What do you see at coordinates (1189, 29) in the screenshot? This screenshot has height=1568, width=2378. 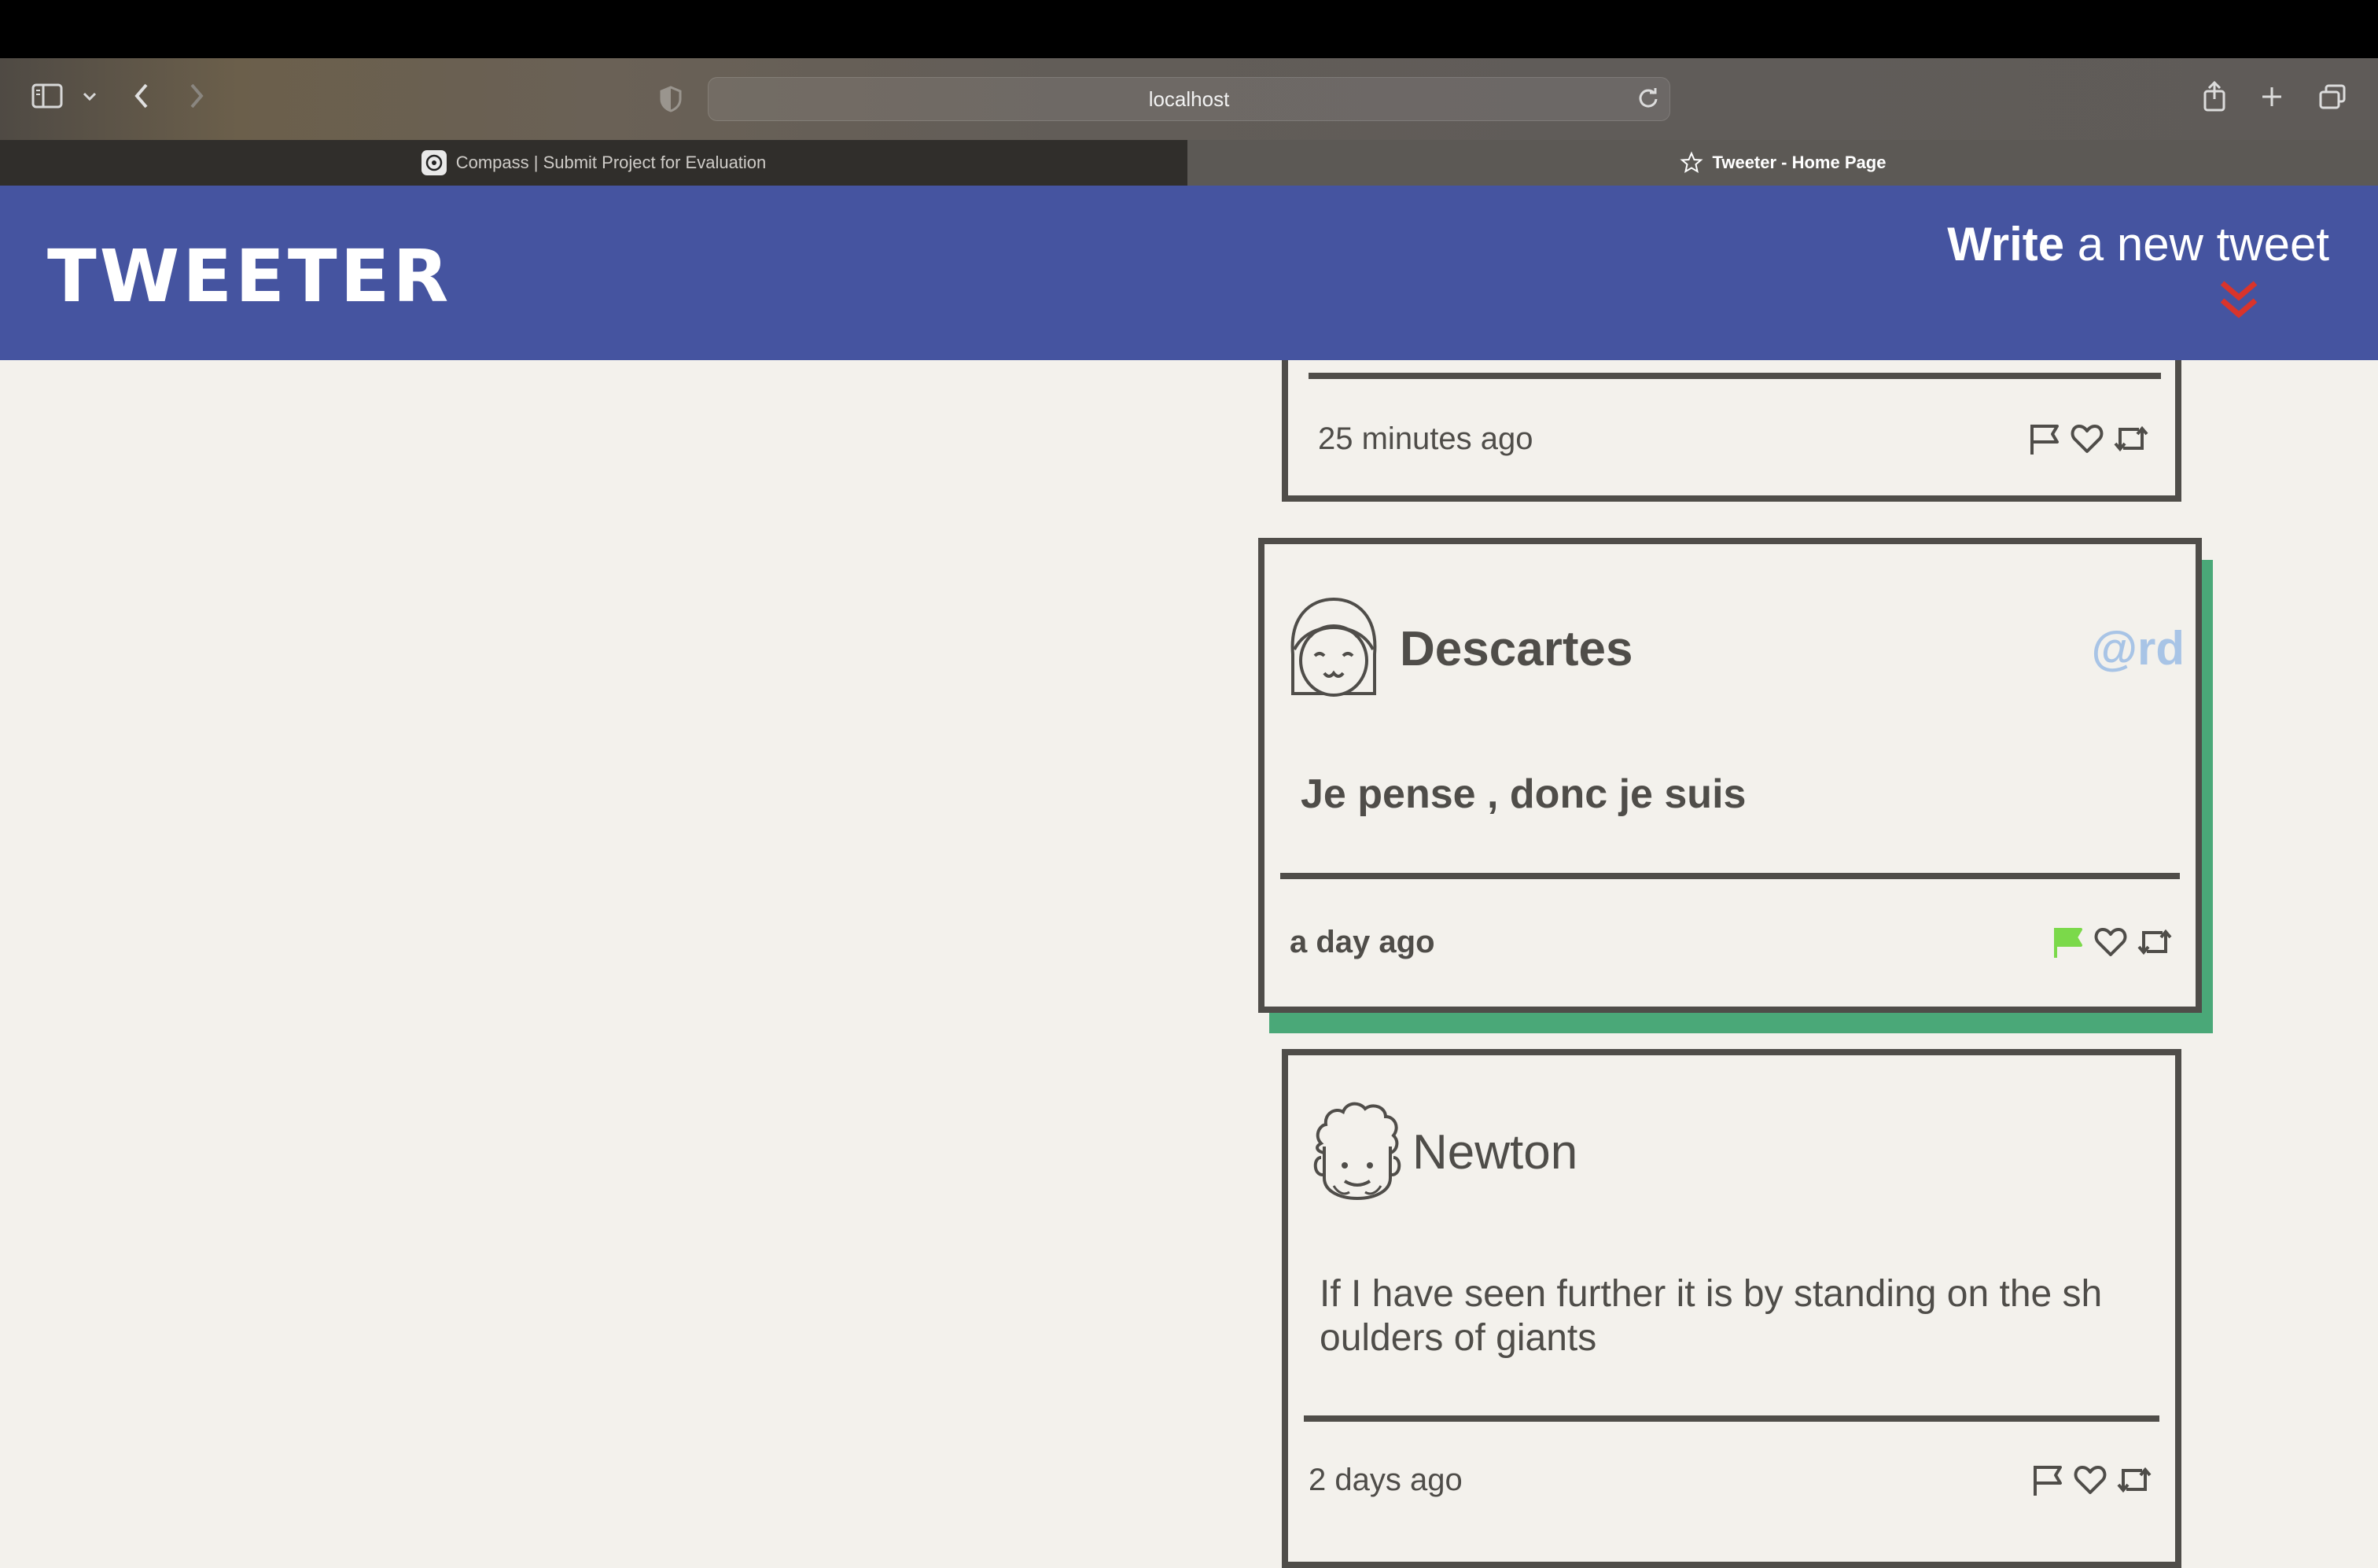 I see `menu-bar` at bounding box center [1189, 29].